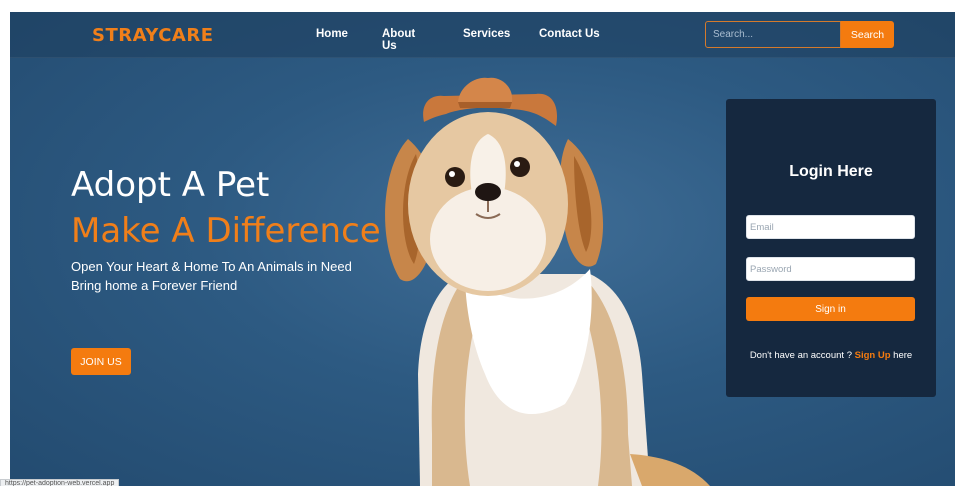 This screenshot has width=965, height=486. What do you see at coordinates (830, 309) in the screenshot?
I see `signin-button: Sign in` at bounding box center [830, 309].